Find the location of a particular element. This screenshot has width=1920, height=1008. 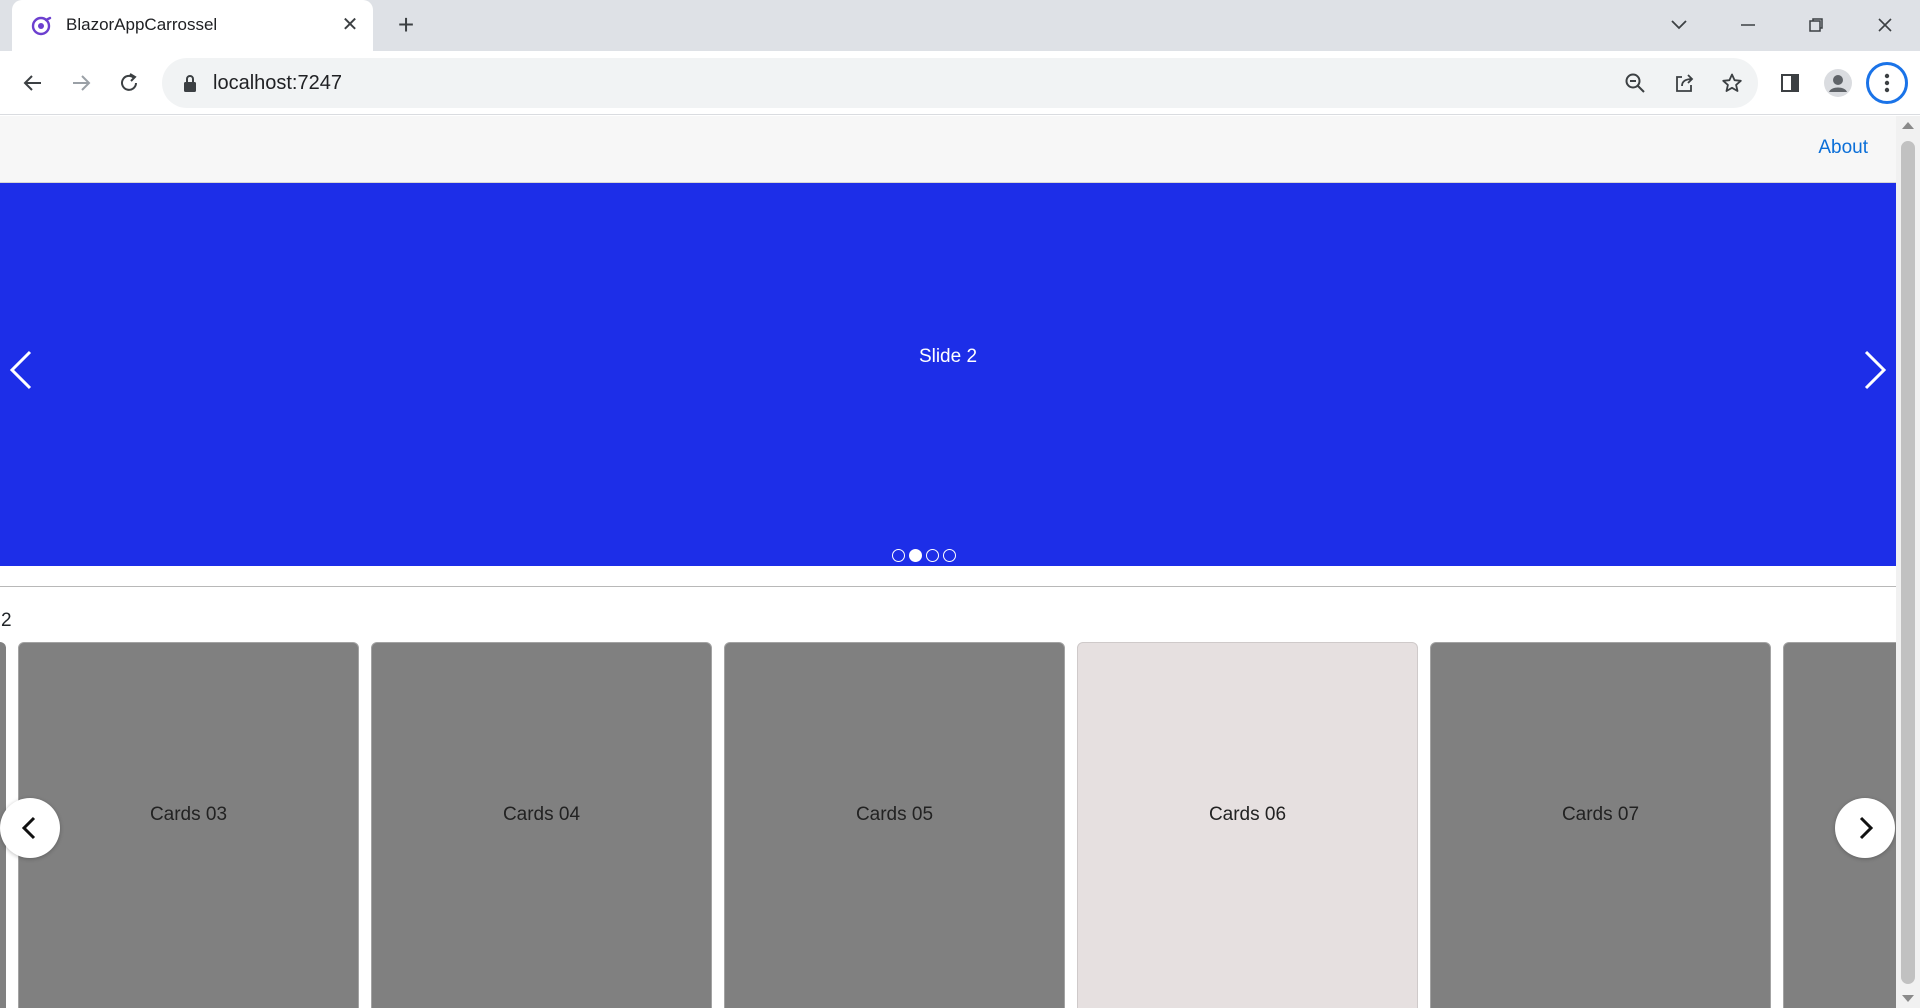

arrow-left-icon is located at coordinates (32, 83).